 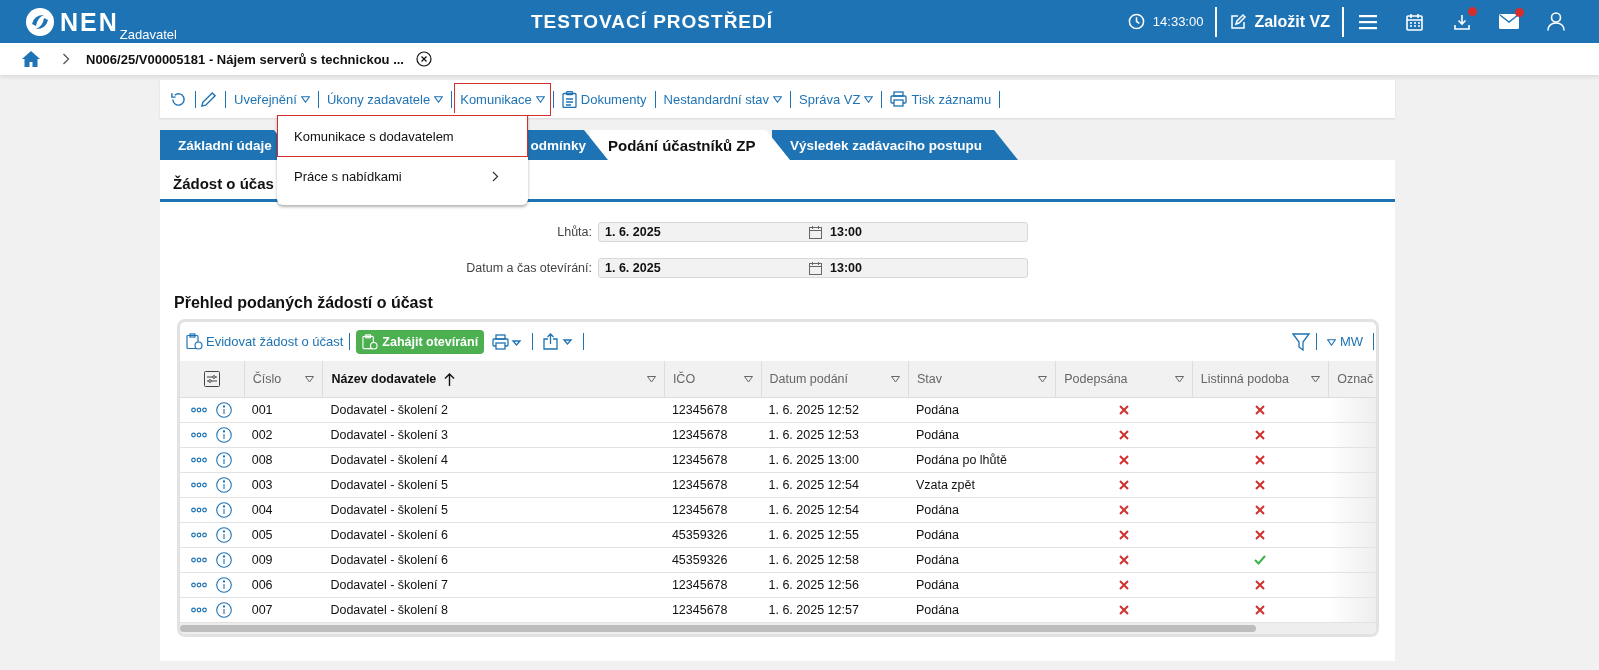 I want to click on table-cell-text: 1. 6. 2025 12:54, so click(x=813, y=510).